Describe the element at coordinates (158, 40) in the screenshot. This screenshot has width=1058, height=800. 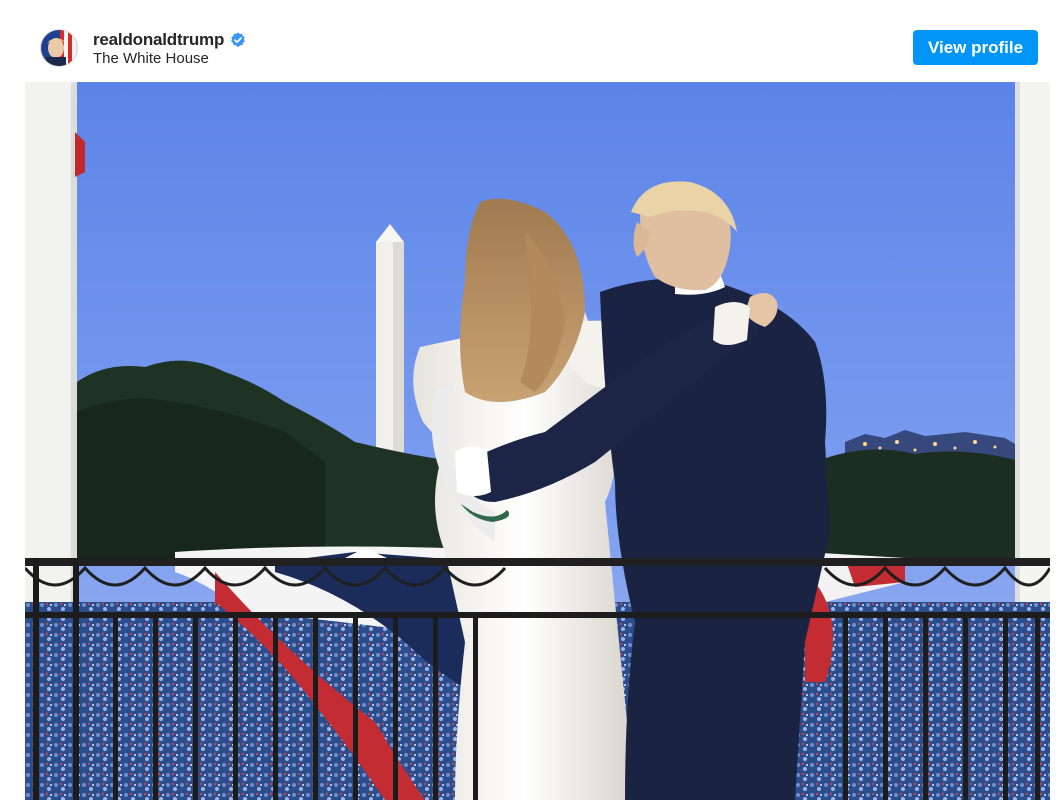
I see `username: realdonaldtrump` at that location.